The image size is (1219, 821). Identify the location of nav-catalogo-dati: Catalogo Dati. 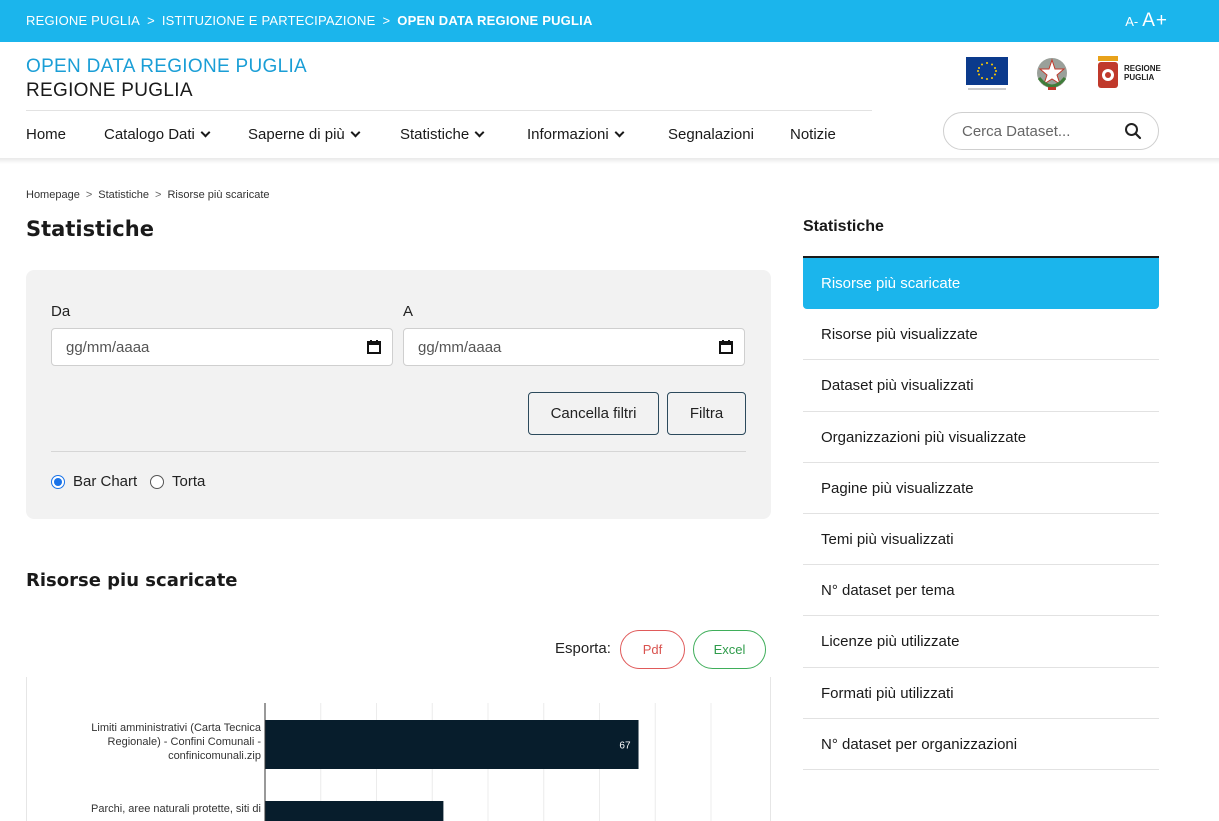
(157, 135).